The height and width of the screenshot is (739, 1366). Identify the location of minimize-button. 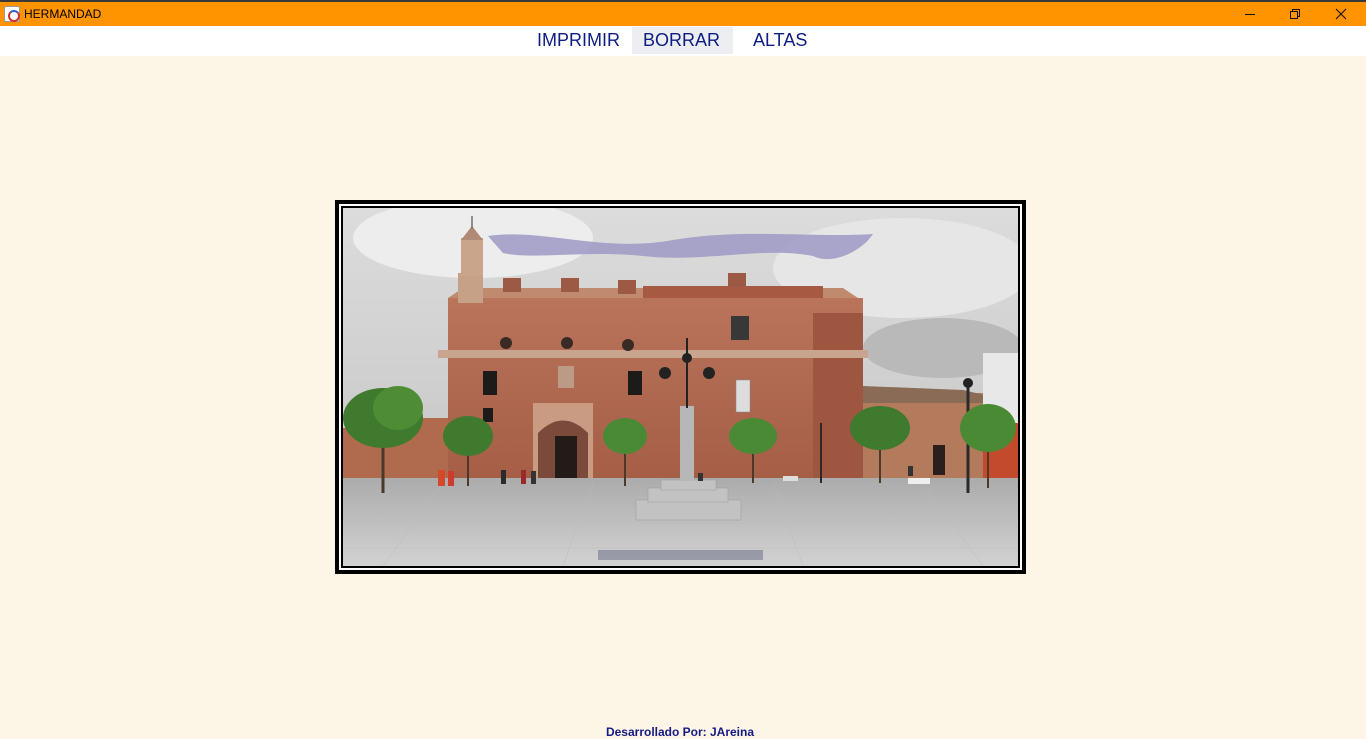
(1250, 14).